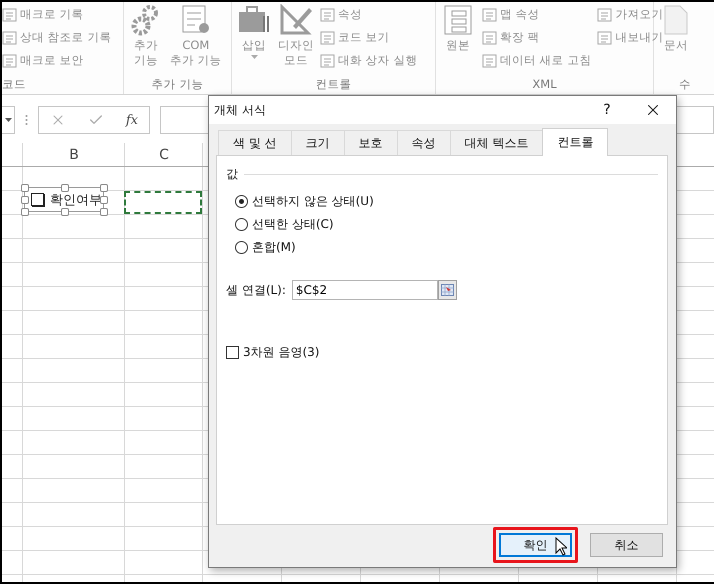 This screenshot has width=714, height=584. I want to click on range-select-icon, so click(447, 290).